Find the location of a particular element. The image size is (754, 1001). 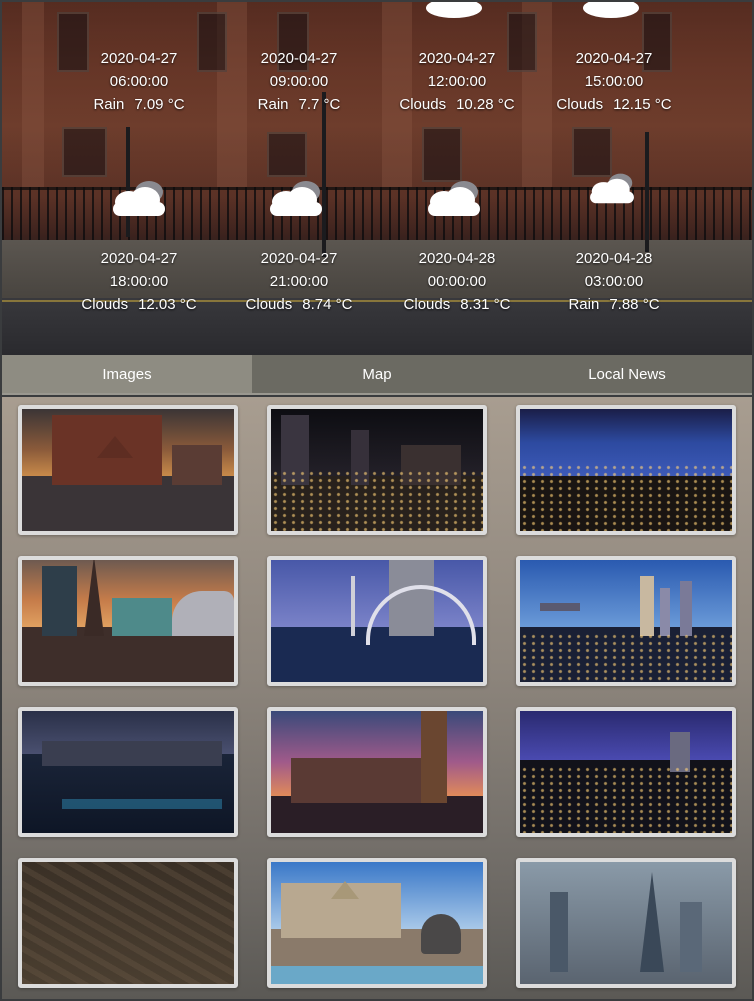

forecast-time: 00:00:00 is located at coordinates (457, 281).